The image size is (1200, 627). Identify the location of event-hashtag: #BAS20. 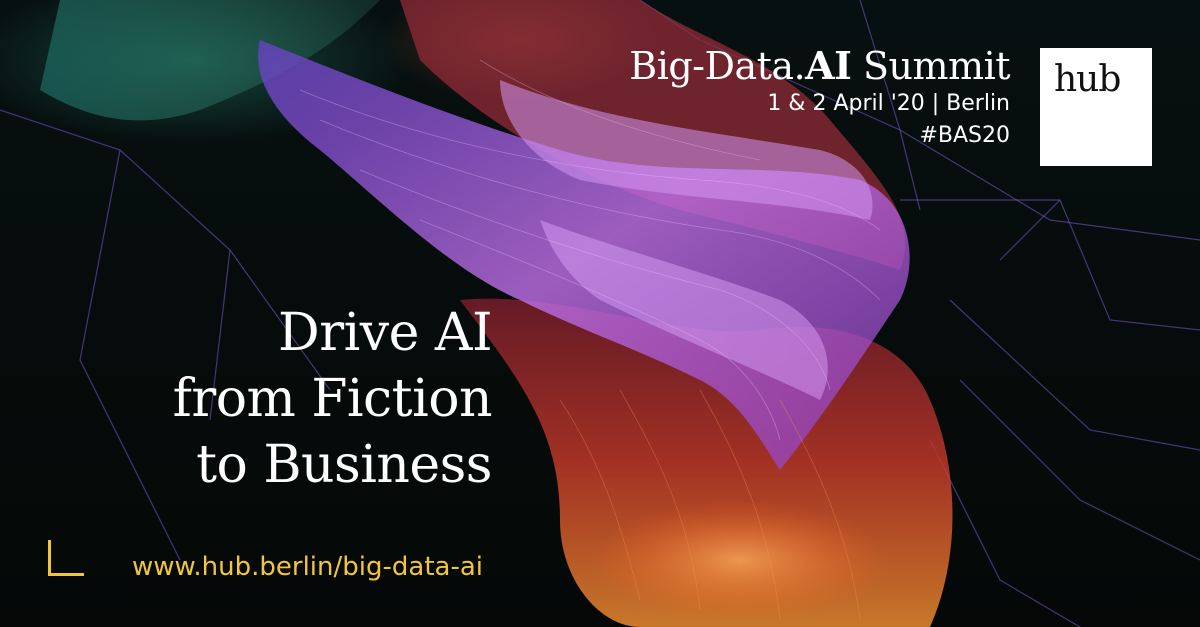
(964, 135).